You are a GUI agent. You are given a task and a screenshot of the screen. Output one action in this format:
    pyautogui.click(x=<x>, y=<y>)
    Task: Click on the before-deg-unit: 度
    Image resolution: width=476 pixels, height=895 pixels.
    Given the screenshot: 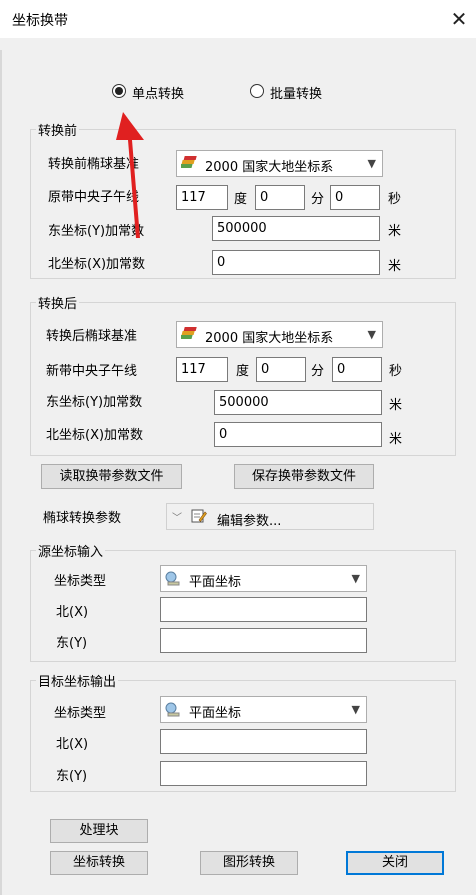 What is the action you would take?
    pyautogui.click(x=241, y=199)
    